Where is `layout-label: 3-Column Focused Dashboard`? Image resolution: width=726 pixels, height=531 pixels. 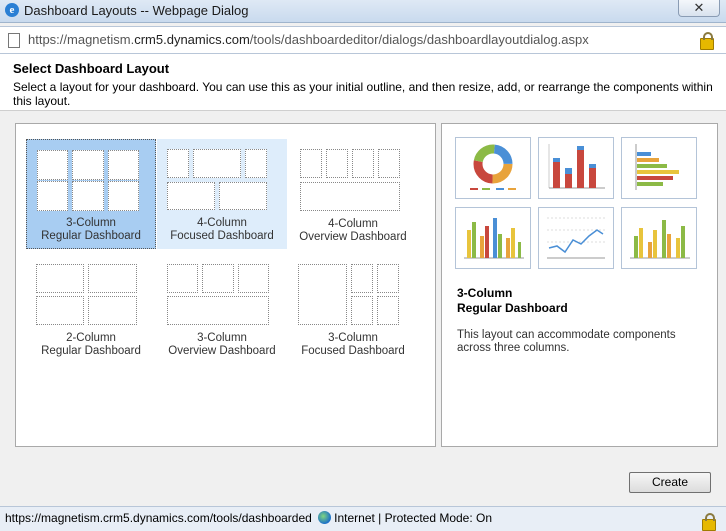 layout-label: 3-Column Focused Dashboard is located at coordinates (353, 344).